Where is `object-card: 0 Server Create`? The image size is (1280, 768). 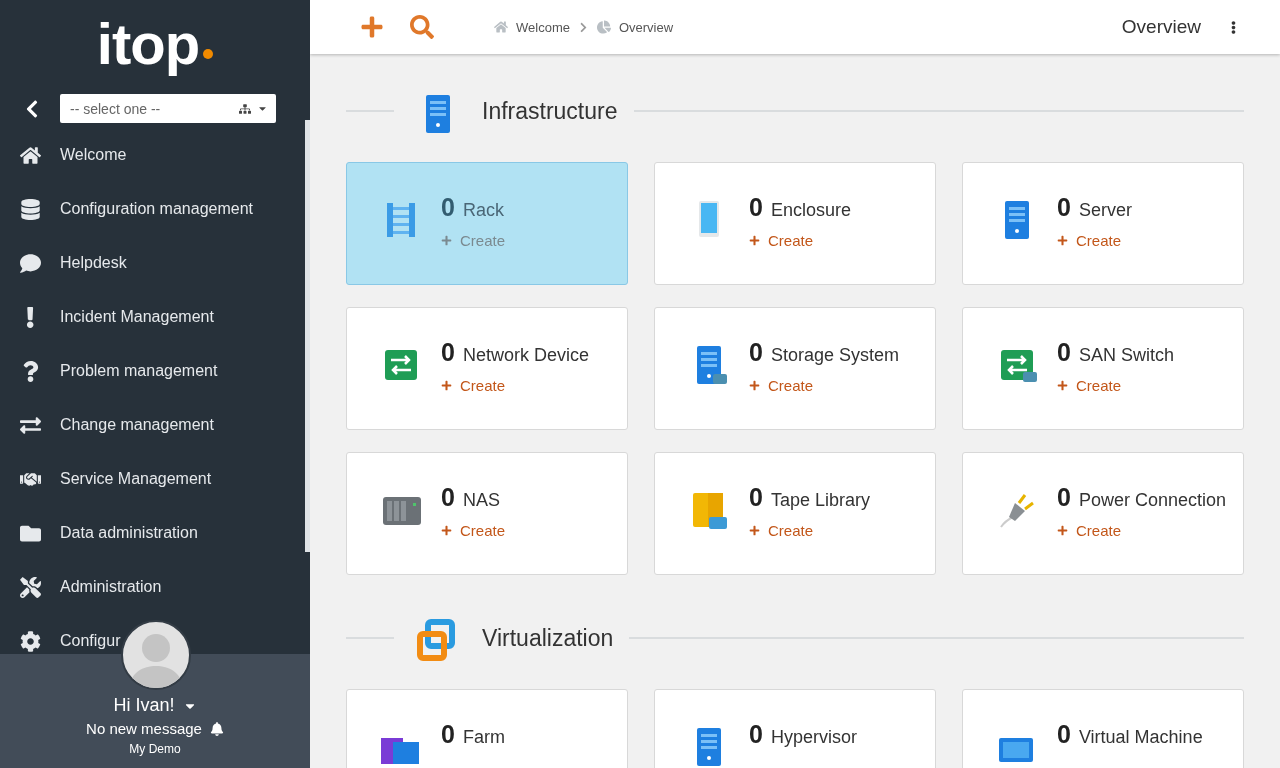
object-card: 0 Server Create is located at coordinates (1103, 223).